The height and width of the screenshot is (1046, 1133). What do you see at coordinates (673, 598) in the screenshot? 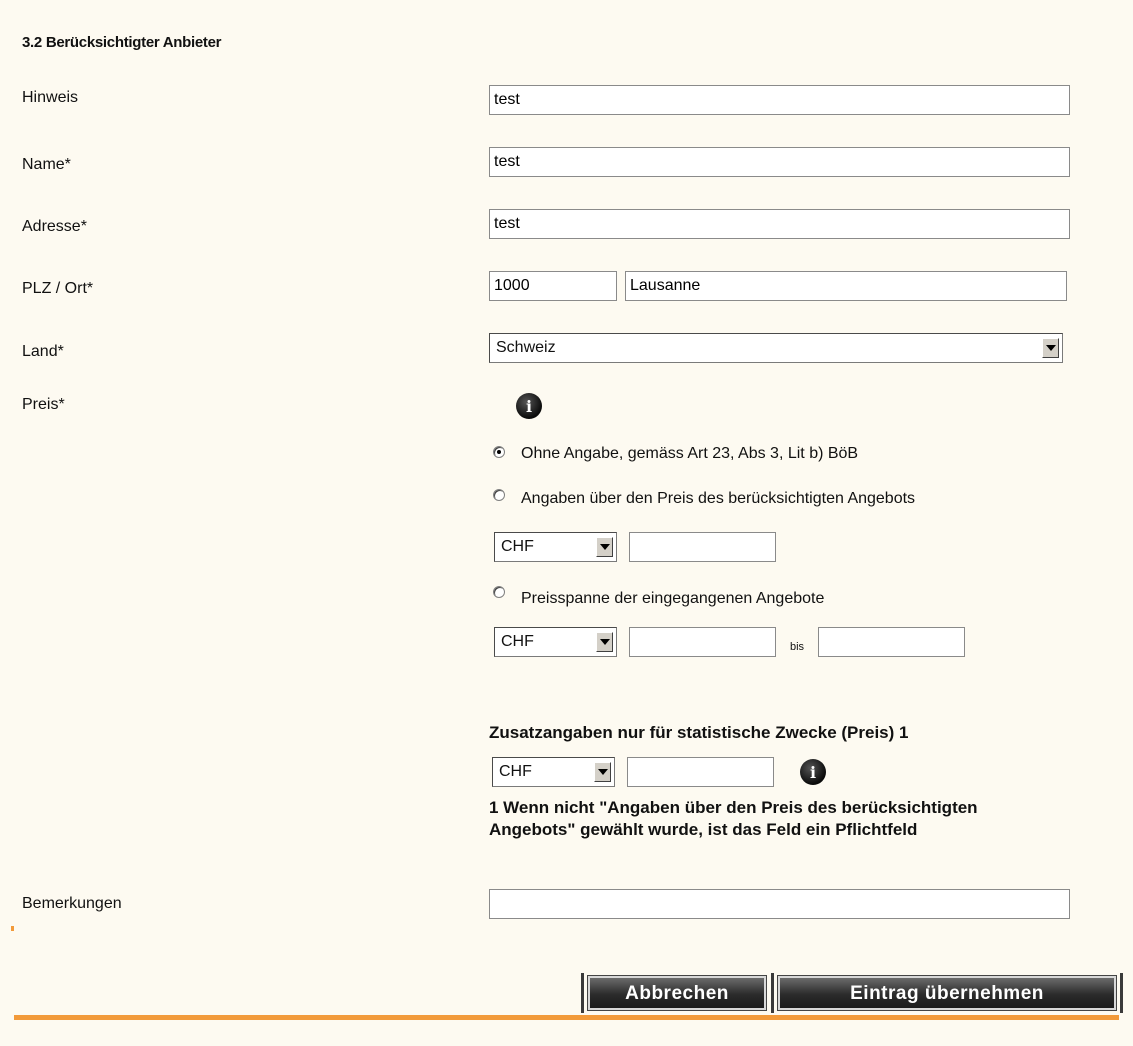
I see `radio-preisspanne-label: Preisspanne der eingegangenen Angebote` at bounding box center [673, 598].